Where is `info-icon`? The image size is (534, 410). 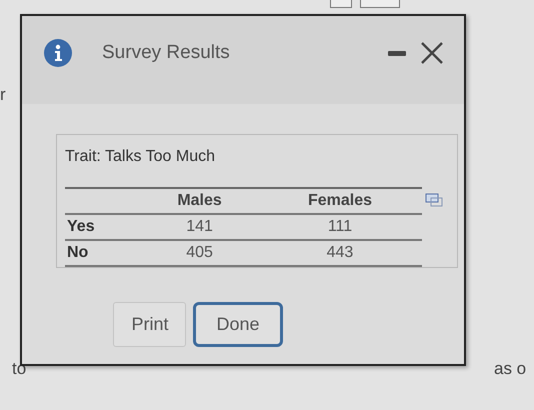 info-icon is located at coordinates (58, 53).